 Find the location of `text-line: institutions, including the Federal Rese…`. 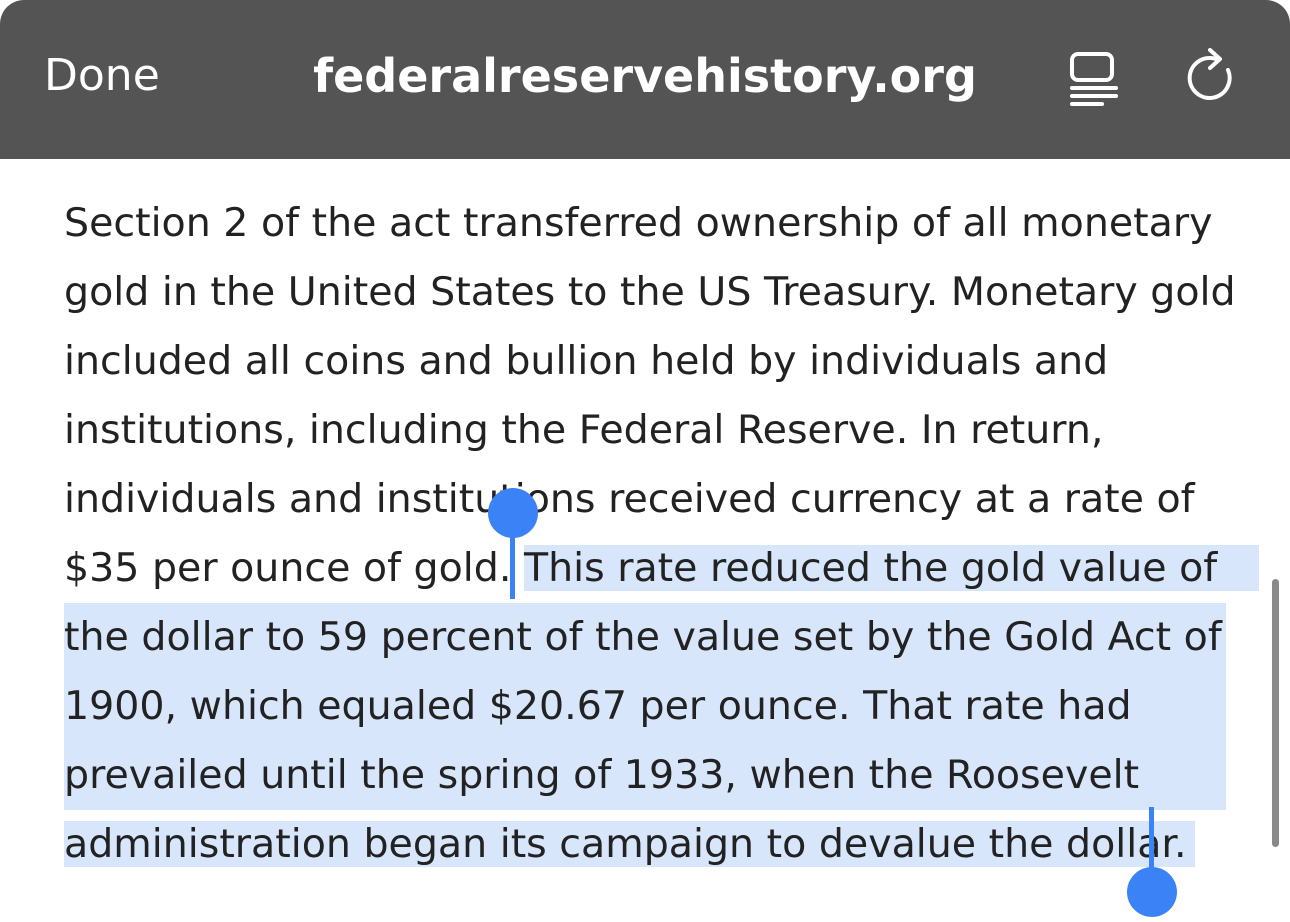

text-line: institutions, including the Federal Rese… is located at coordinates (649, 430).